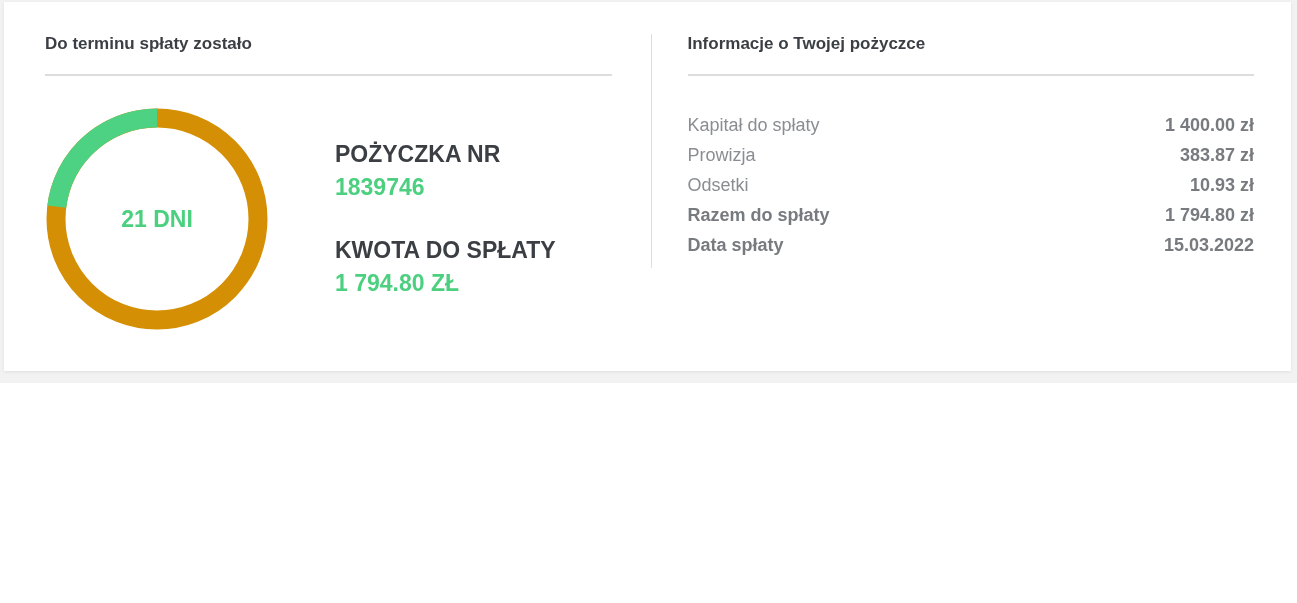 The image size is (1297, 603). What do you see at coordinates (758, 215) in the screenshot?
I see `row-label: Razem do spłaty` at bounding box center [758, 215].